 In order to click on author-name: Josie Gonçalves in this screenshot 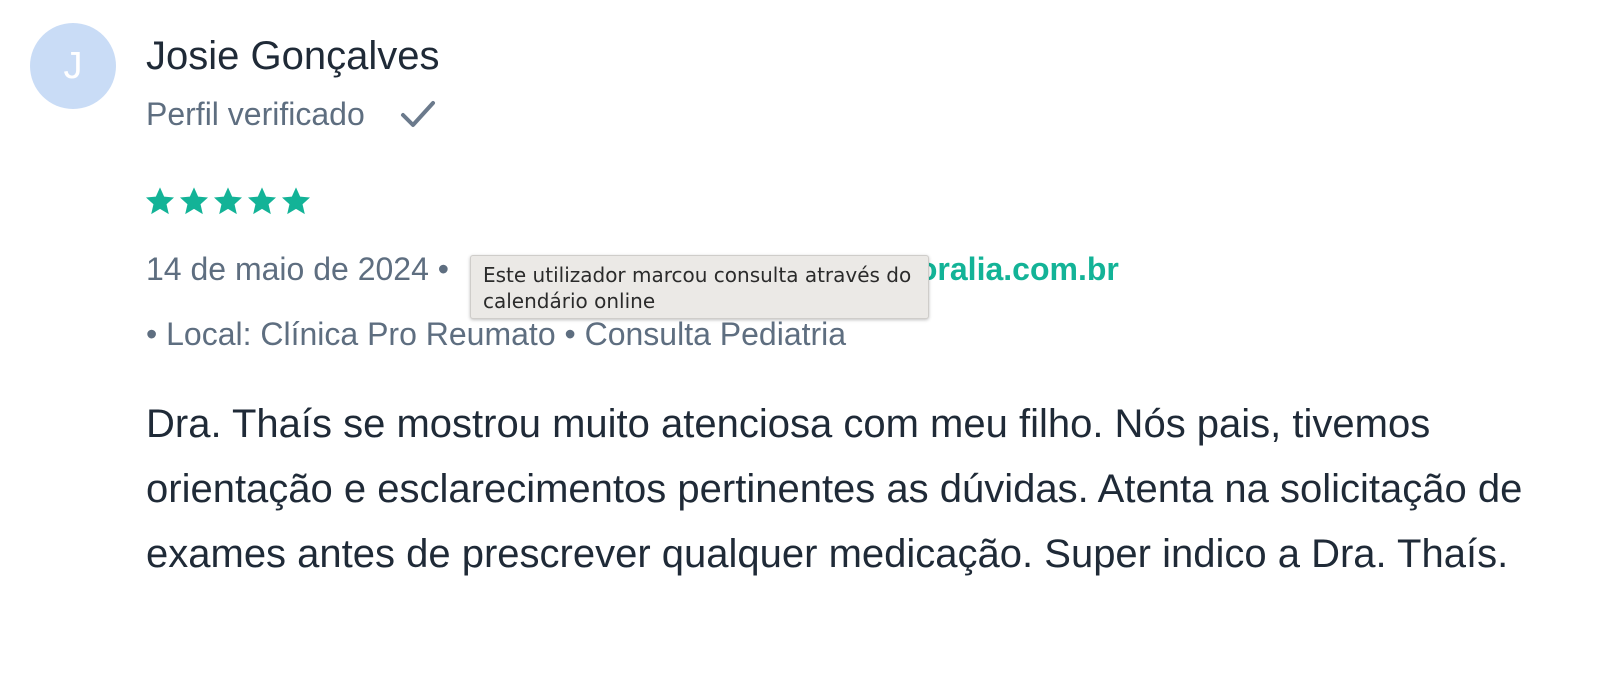, I will do `click(293, 56)`.